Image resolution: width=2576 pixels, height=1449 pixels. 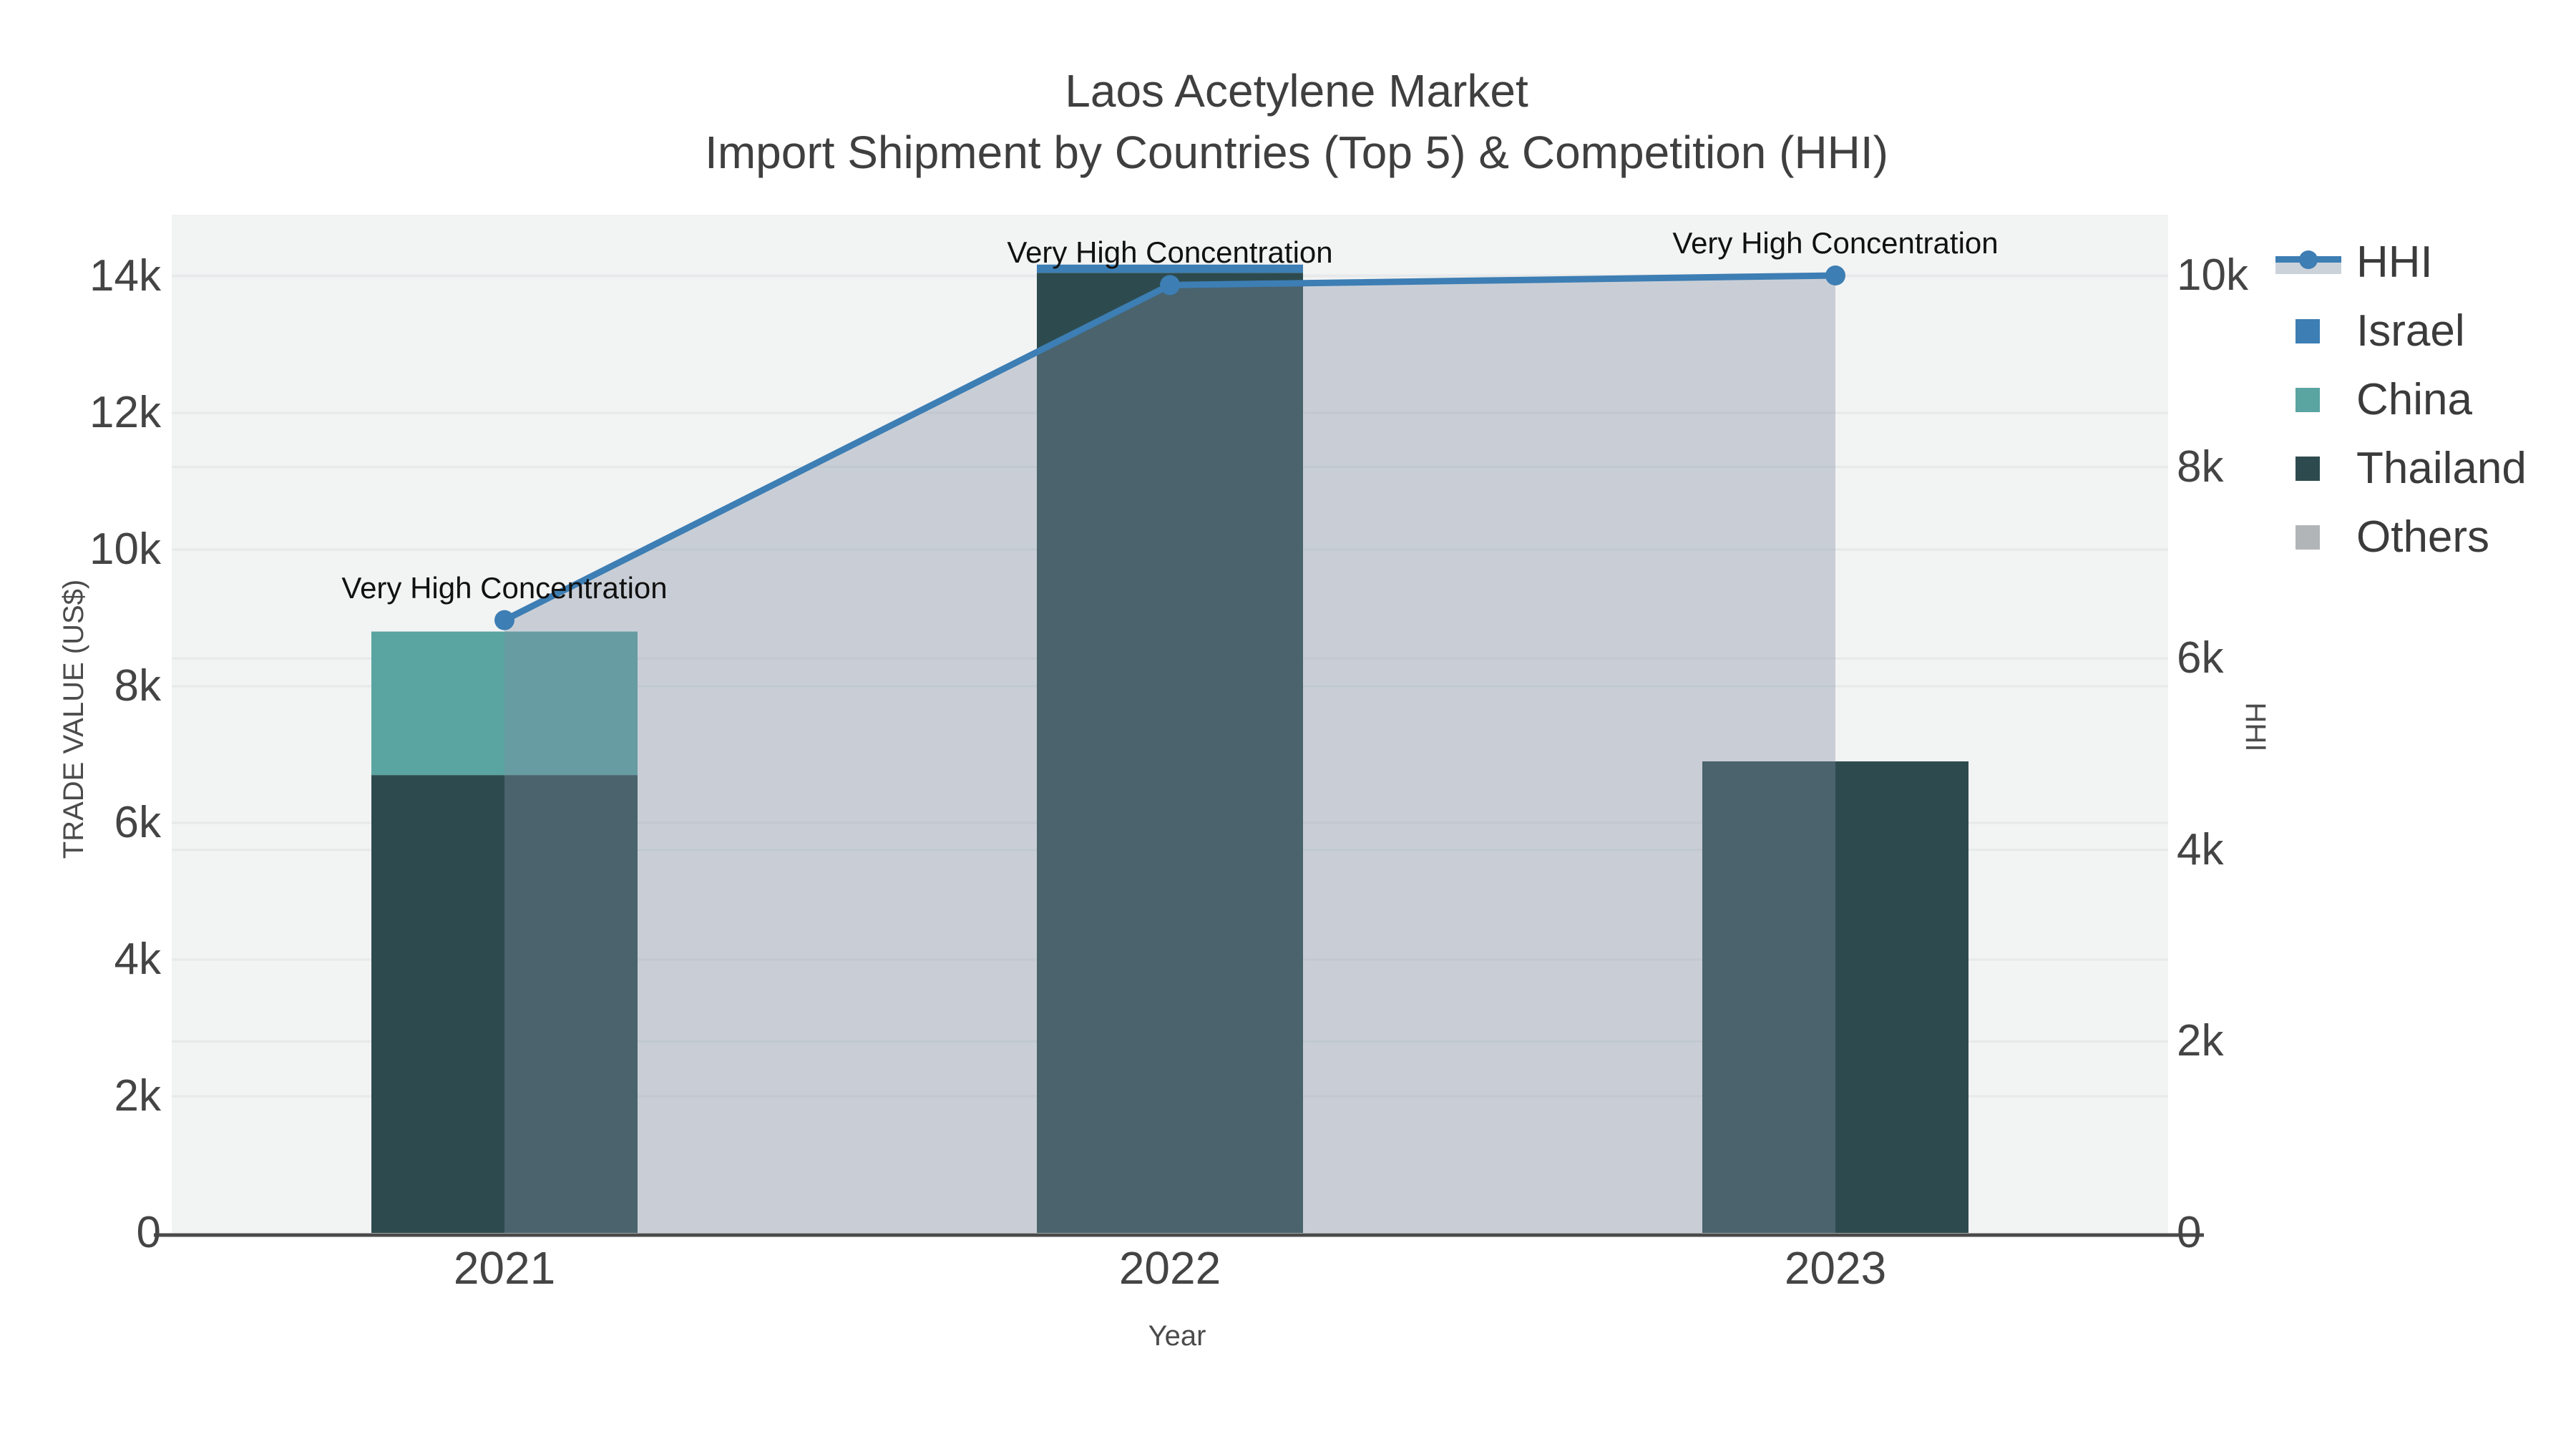 I want to click on legend-swatch-others, so click(x=2308, y=537).